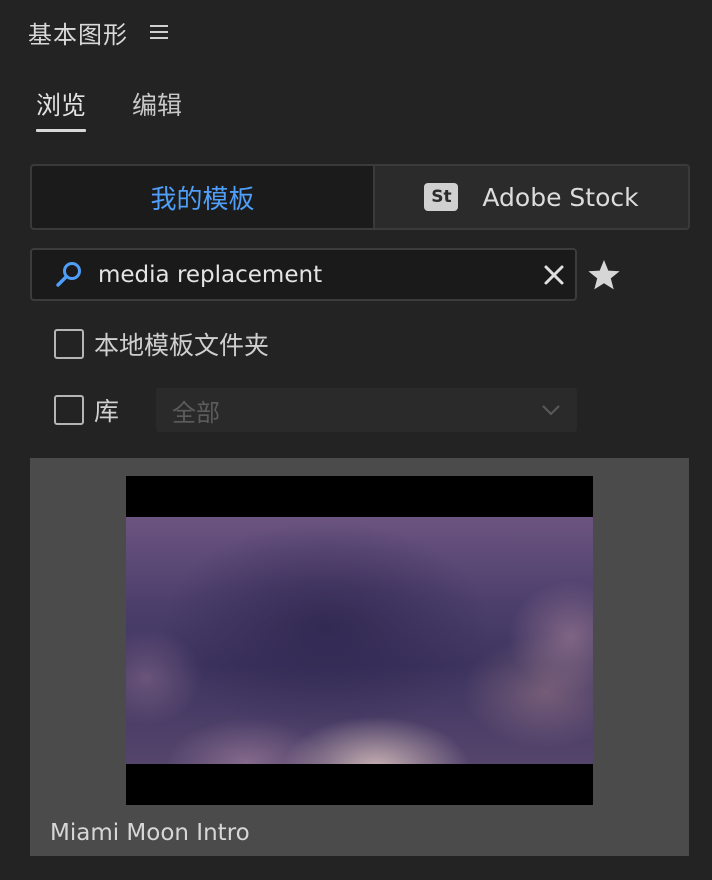 This screenshot has width=712, height=880. What do you see at coordinates (604, 275) in the screenshot?
I see `star-icon` at bounding box center [604, 275].